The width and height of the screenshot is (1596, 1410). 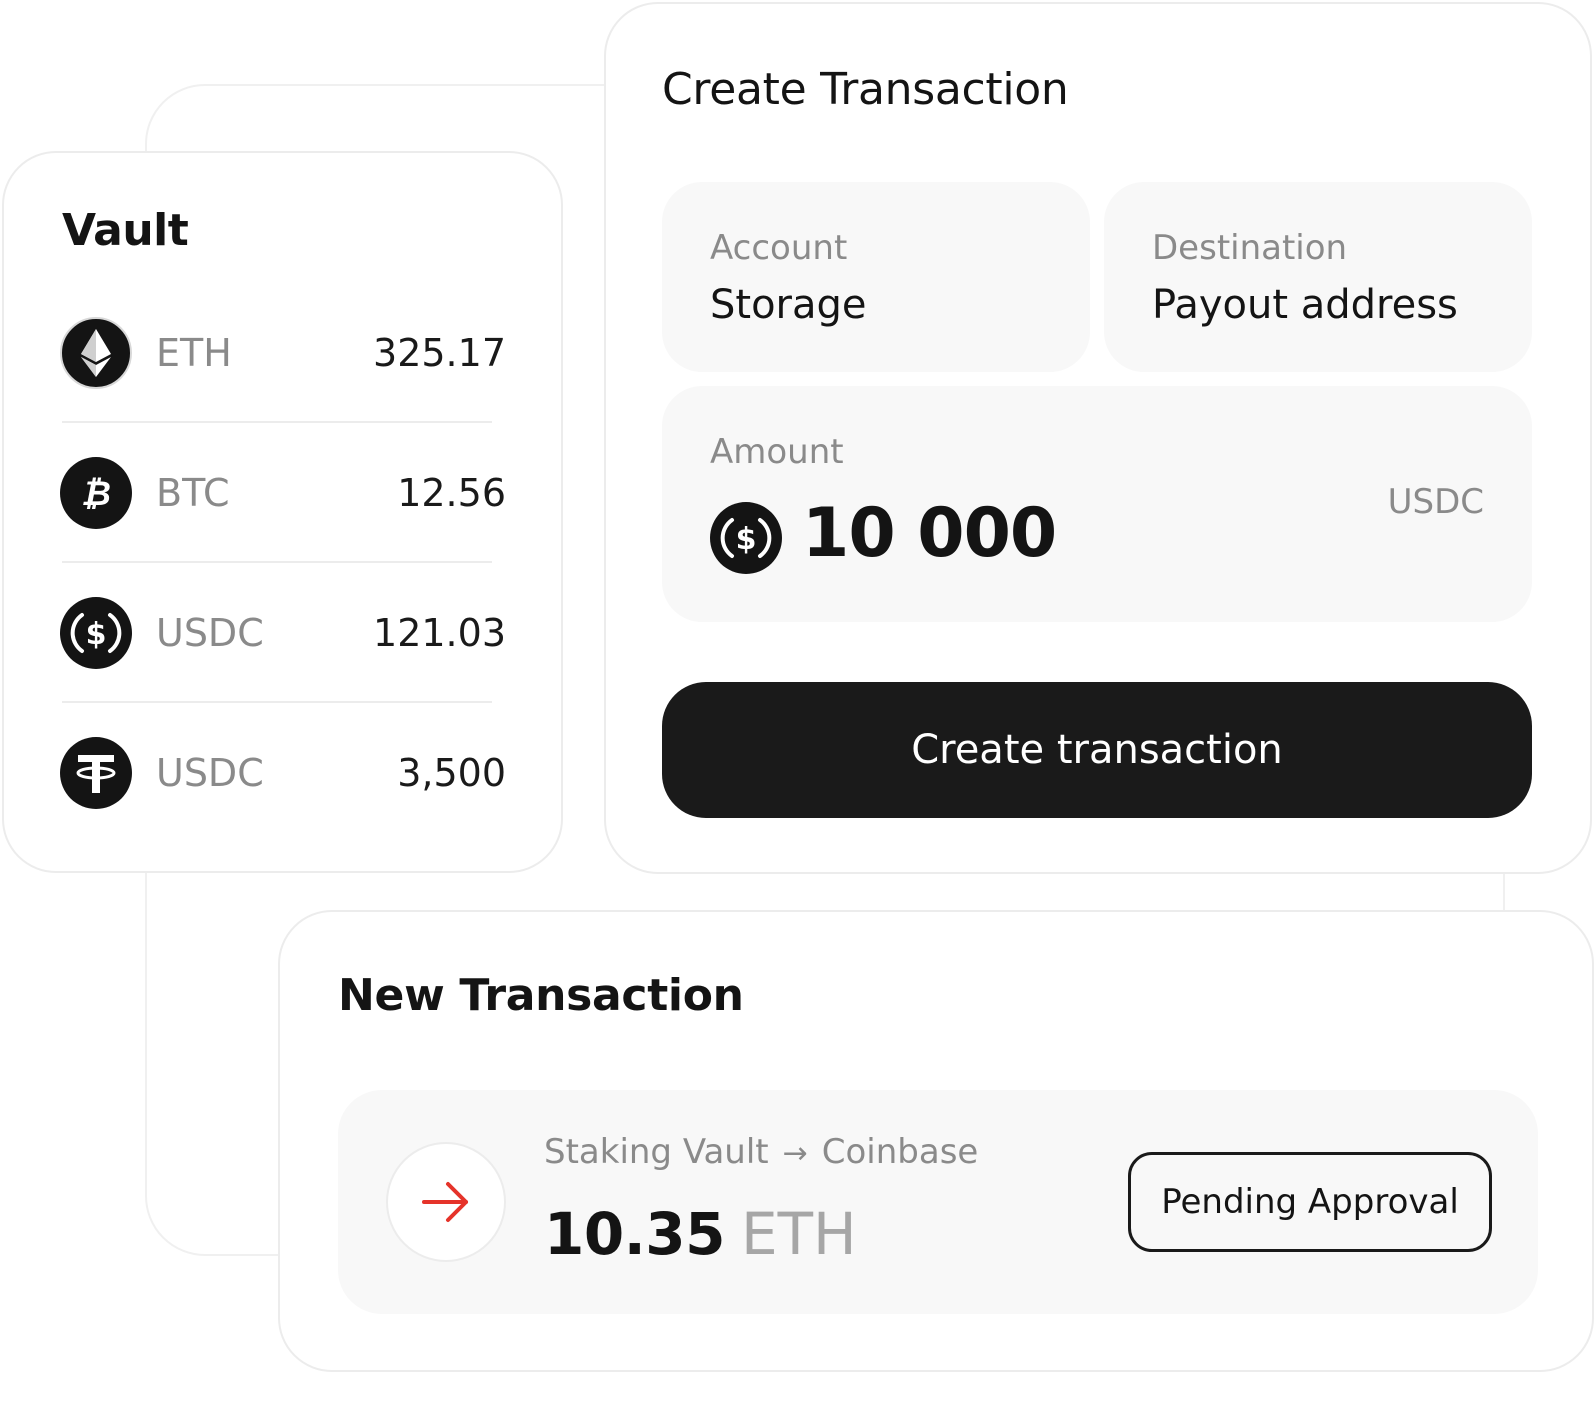 What do you see at coordinates (439, 633) in the screenshot?
I see `asset-amount: 121.03` at bounding box center [439, 633].